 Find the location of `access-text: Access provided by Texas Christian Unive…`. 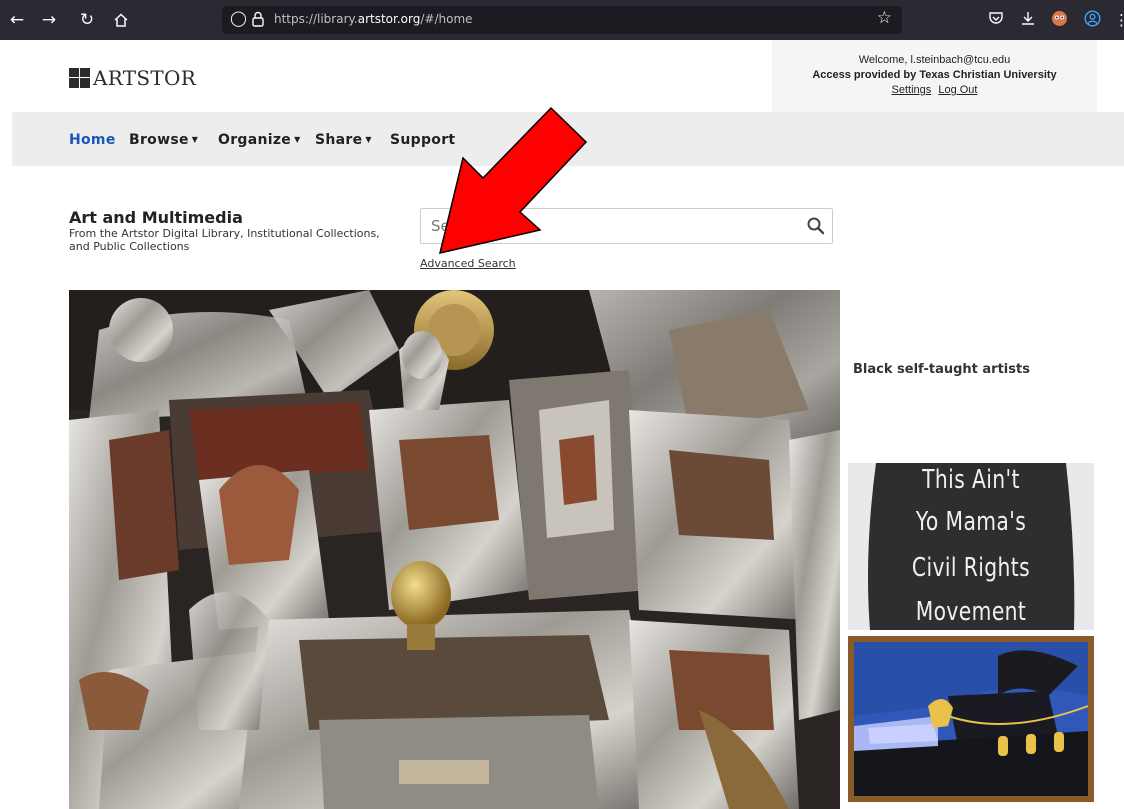

access-text: Access provided by Texas Christian Unive… is located at coordinates (934, 75).